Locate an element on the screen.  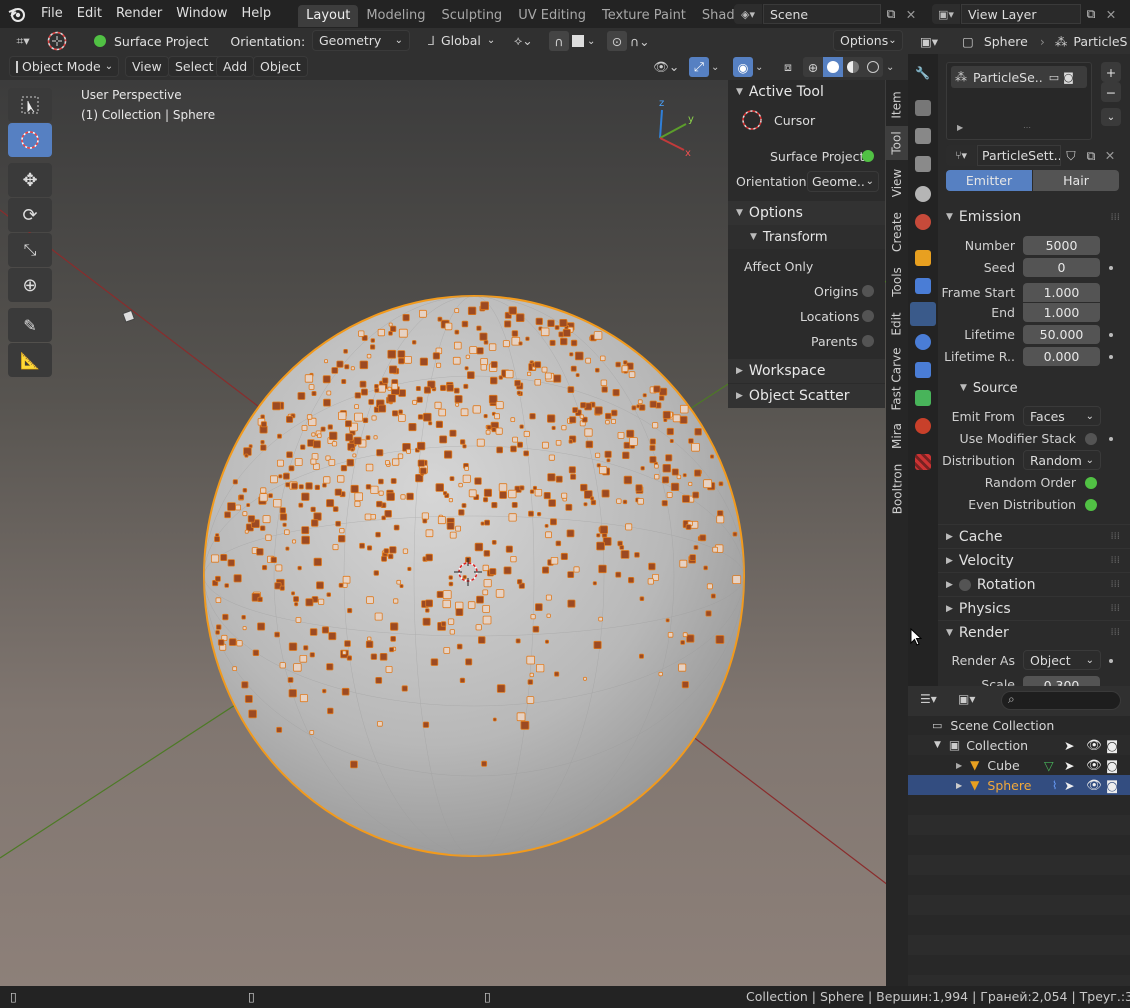
rotate-tool: ⟳ is located at coordinates (30, 215).